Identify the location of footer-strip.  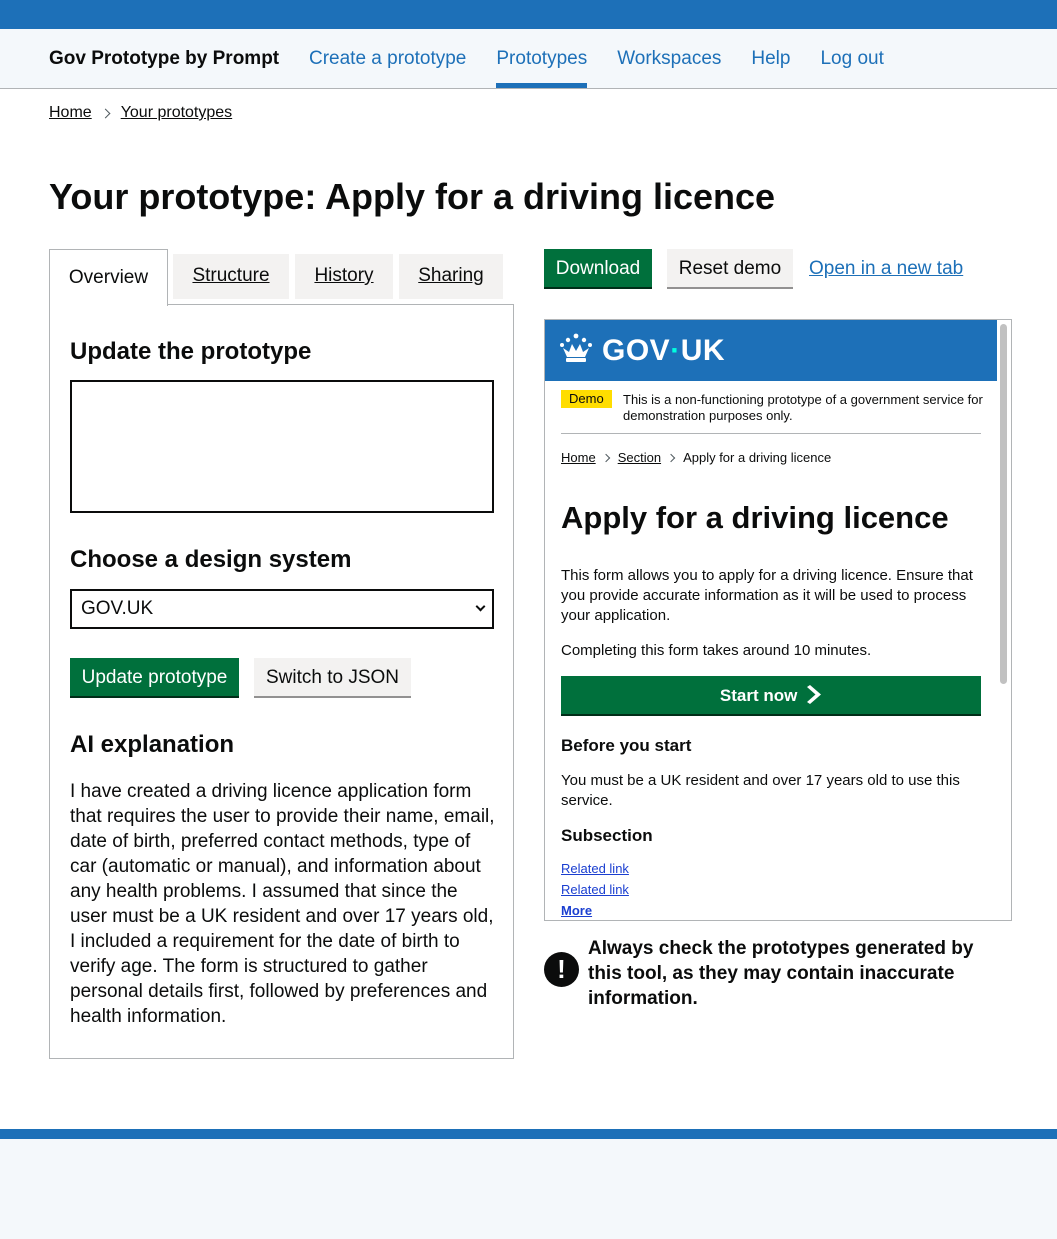
(528, 1134).